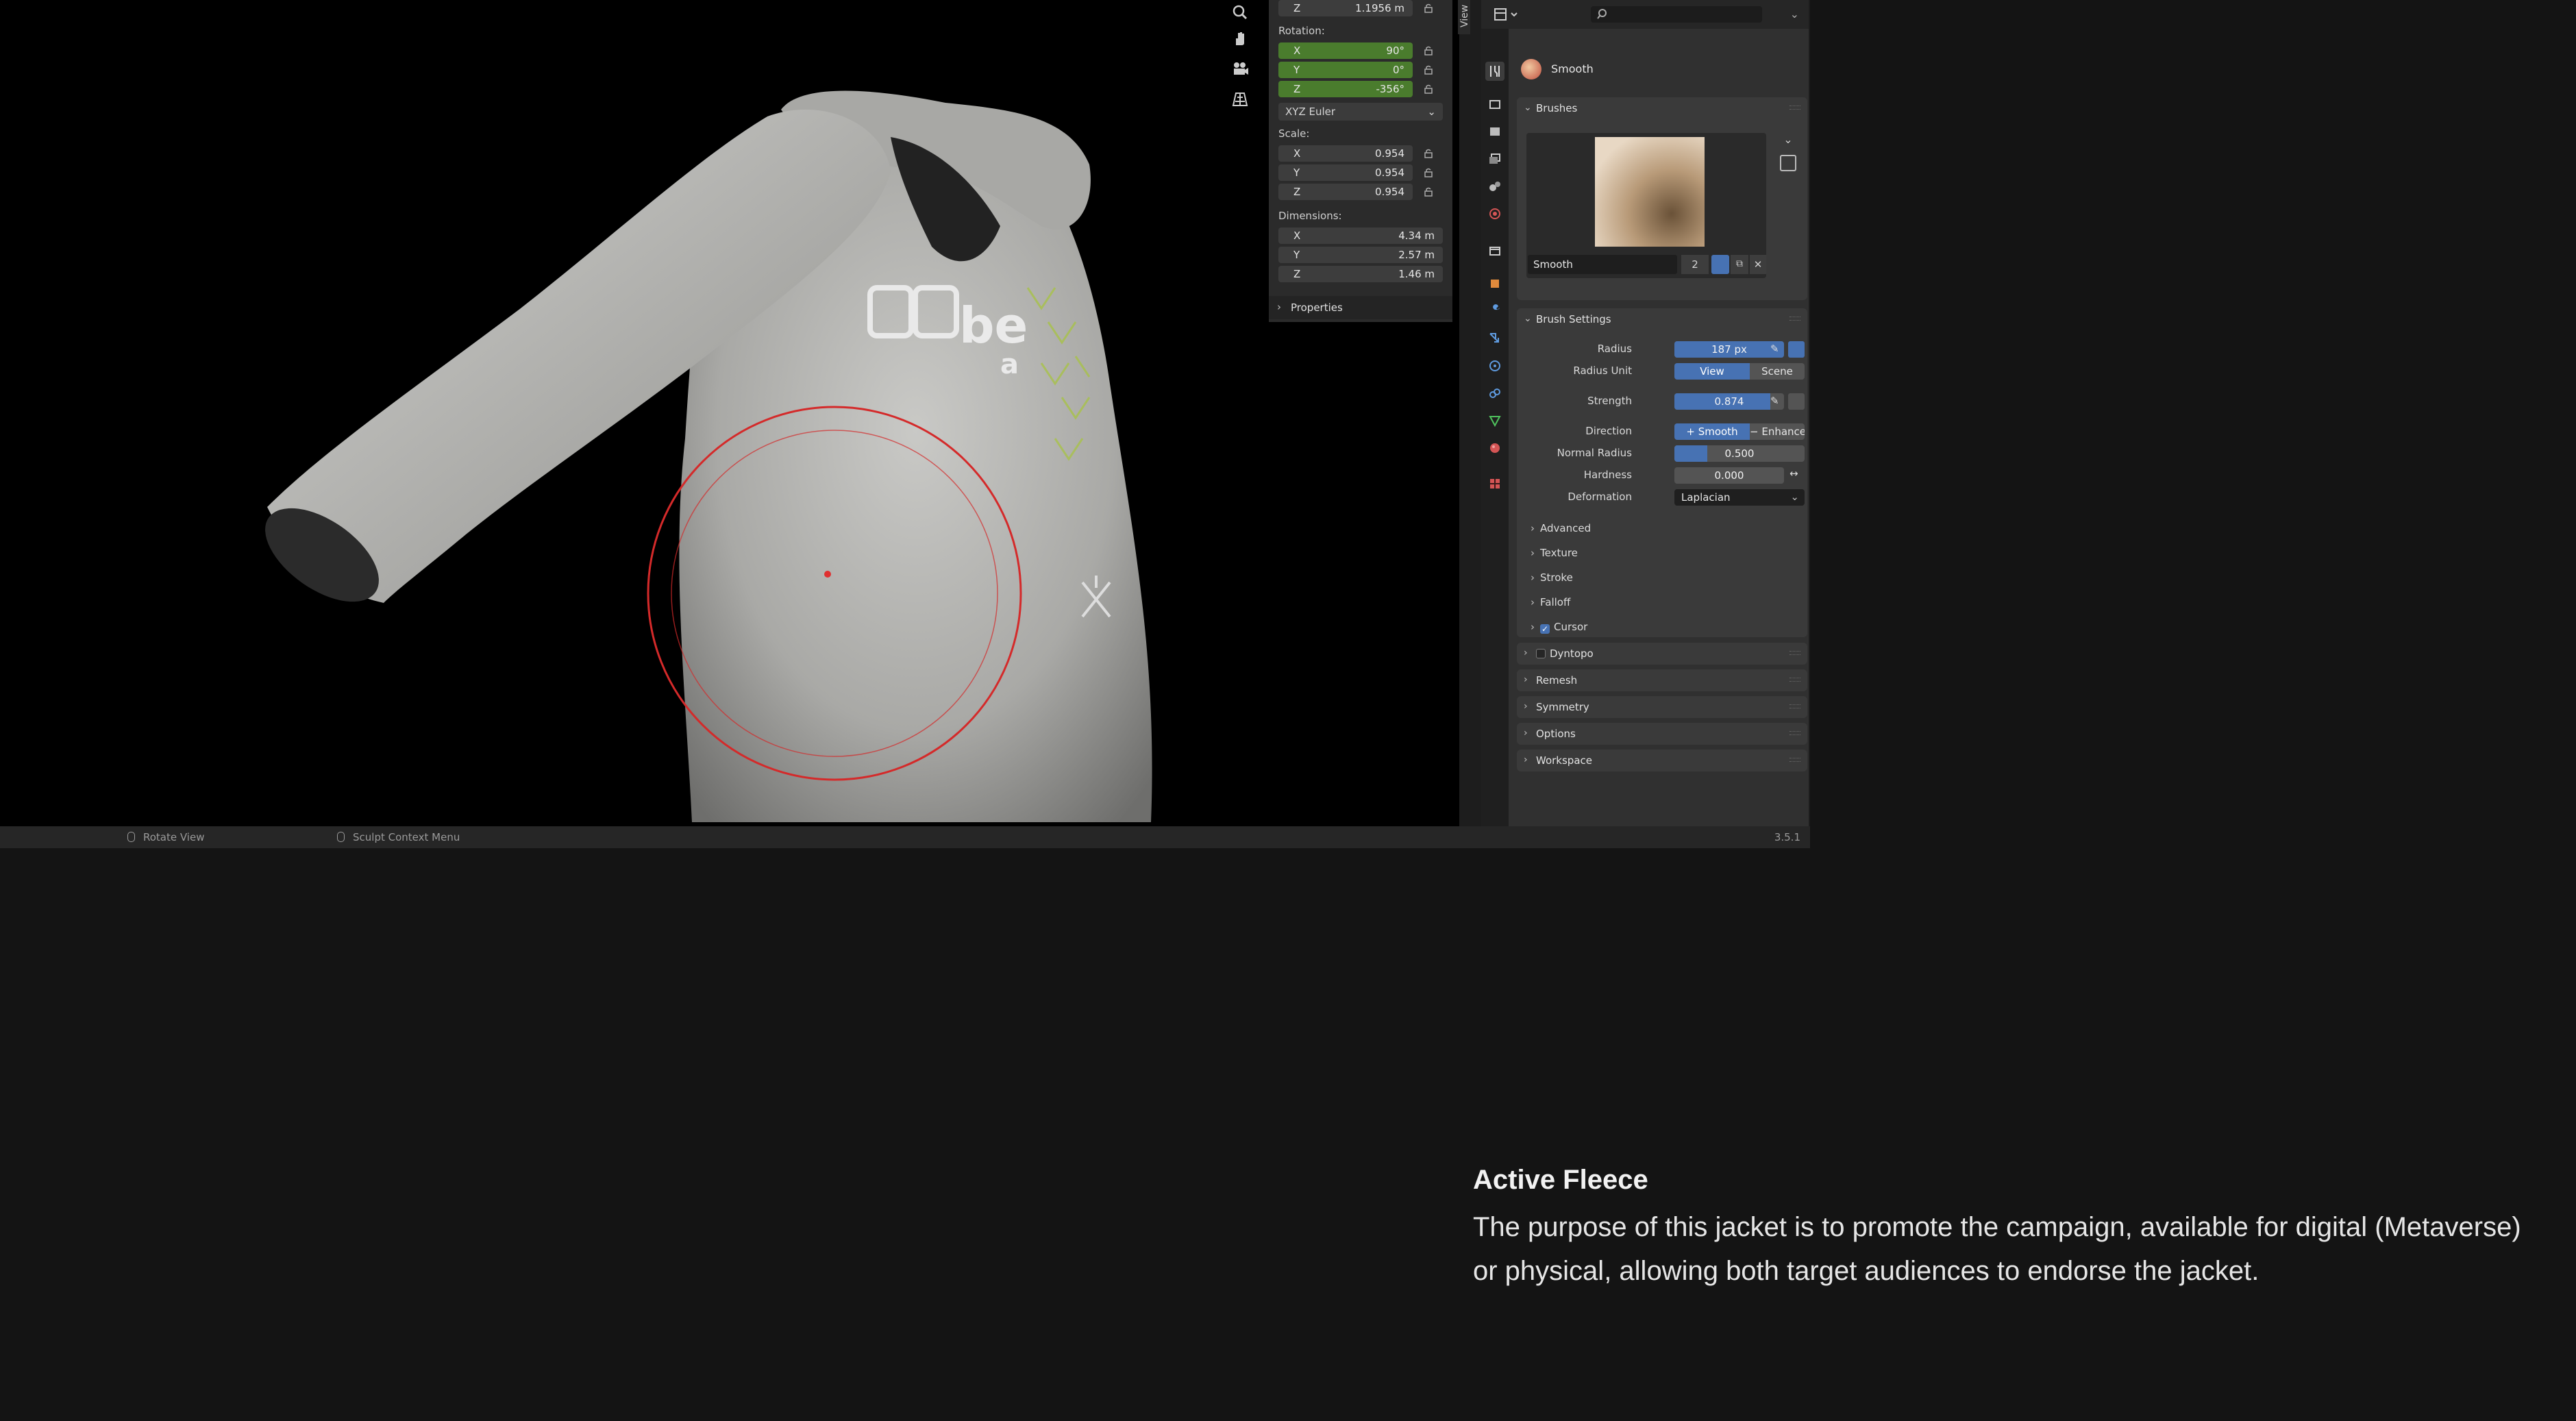 This screenshot has height=1421, width=2576. What do you see at coordinates (1345, 172) in the screenshot?
I see `scale-y-field: Y 0.954` at bounding box center [1345, 172].